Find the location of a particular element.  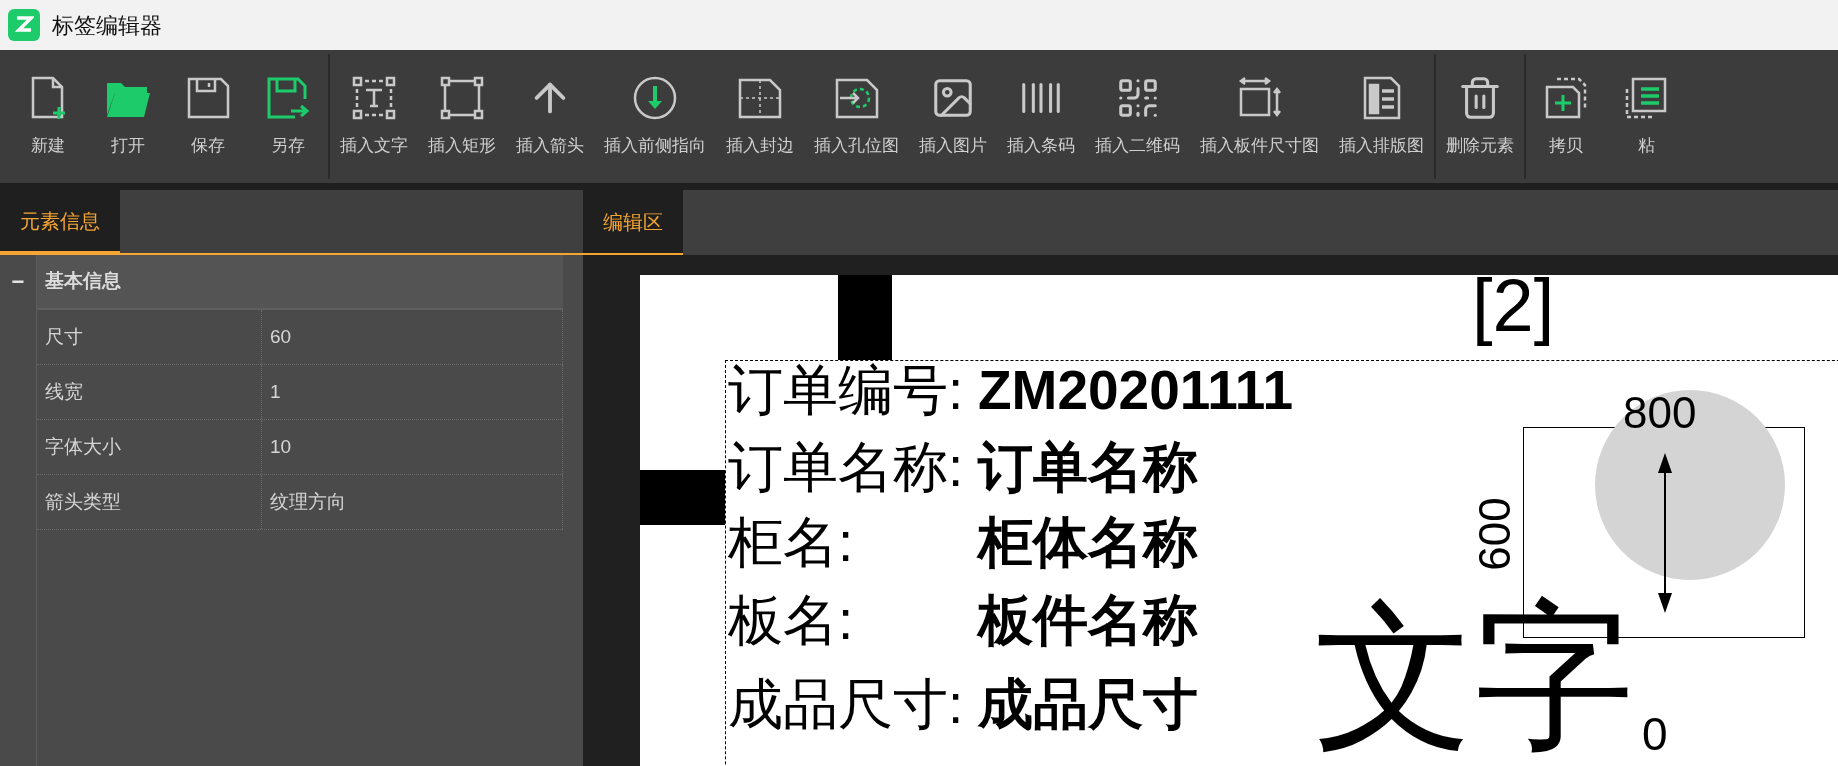

field-label: 订单编号: is located at coordinates (846, 390).